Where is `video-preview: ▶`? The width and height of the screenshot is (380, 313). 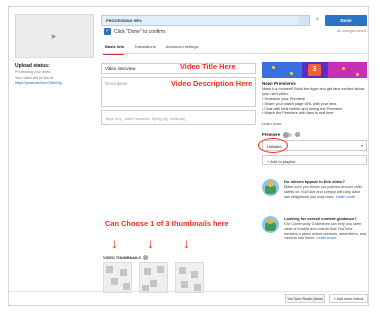 video-preview: ▶ is located at coordinates (54, 36).